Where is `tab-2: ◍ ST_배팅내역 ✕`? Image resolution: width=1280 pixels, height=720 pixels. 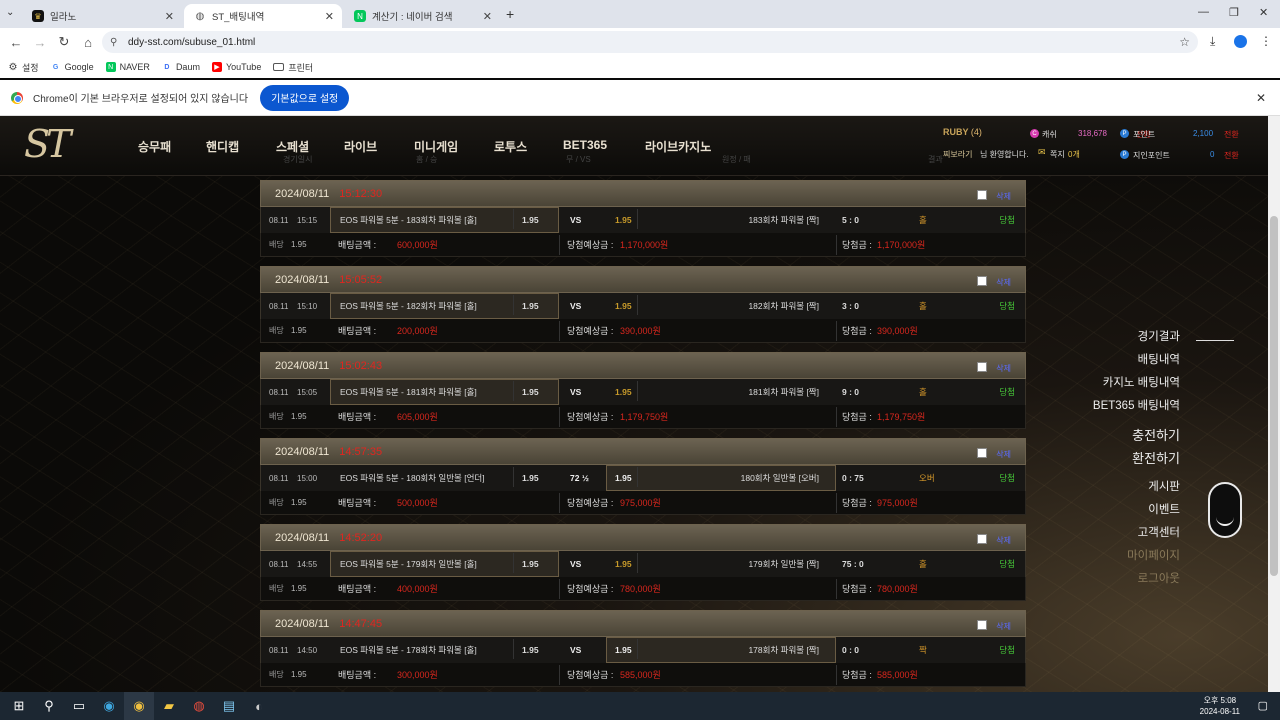
tab-2: ◍ ST_배팅내역 ✕ is located at coordinates (263, 16).